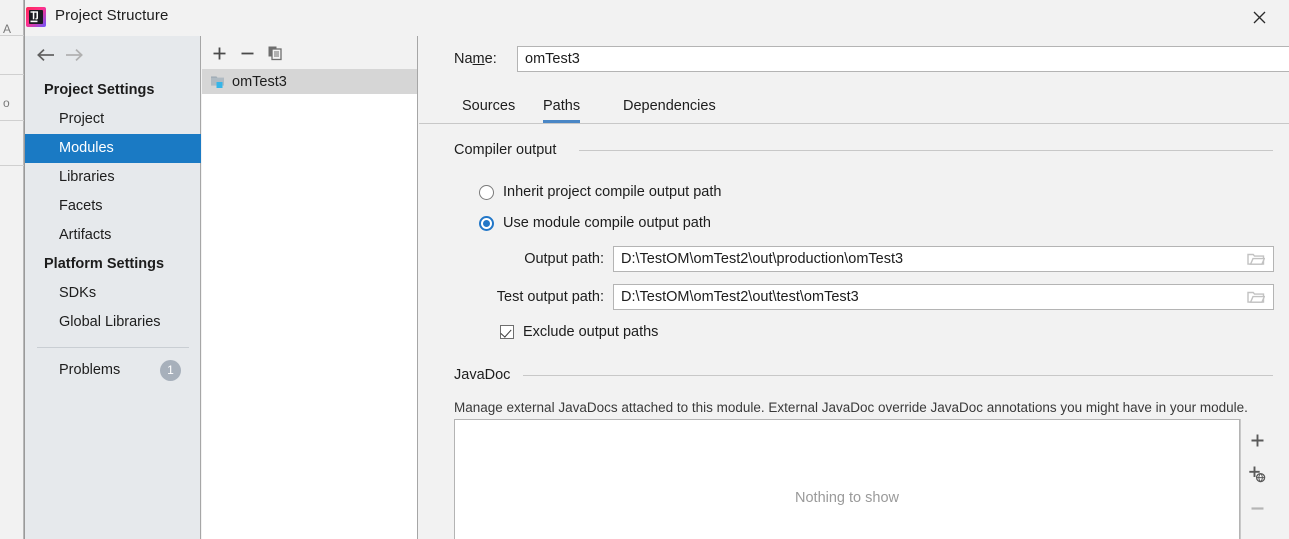 The height and width of the screenshot is (539, 1289). What do you see at coordinates (247, 53) in the screenshot?
I see `remove-module-button` at bounding box center [247, 53].